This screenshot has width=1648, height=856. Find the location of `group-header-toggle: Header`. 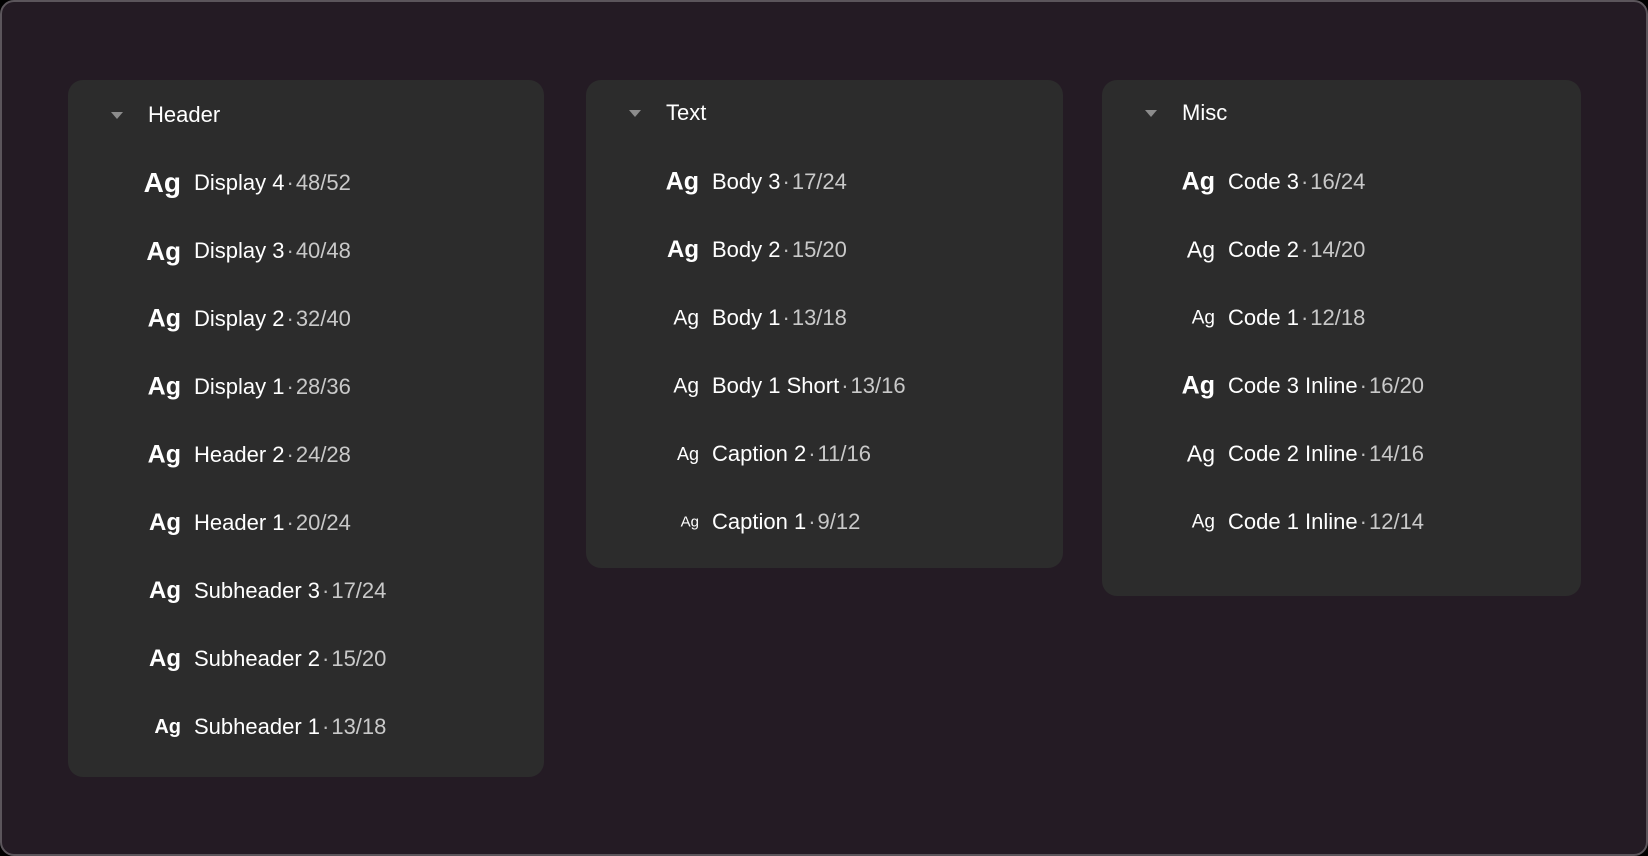

group-header-toggle: Header is located at coordinates (306, 113).